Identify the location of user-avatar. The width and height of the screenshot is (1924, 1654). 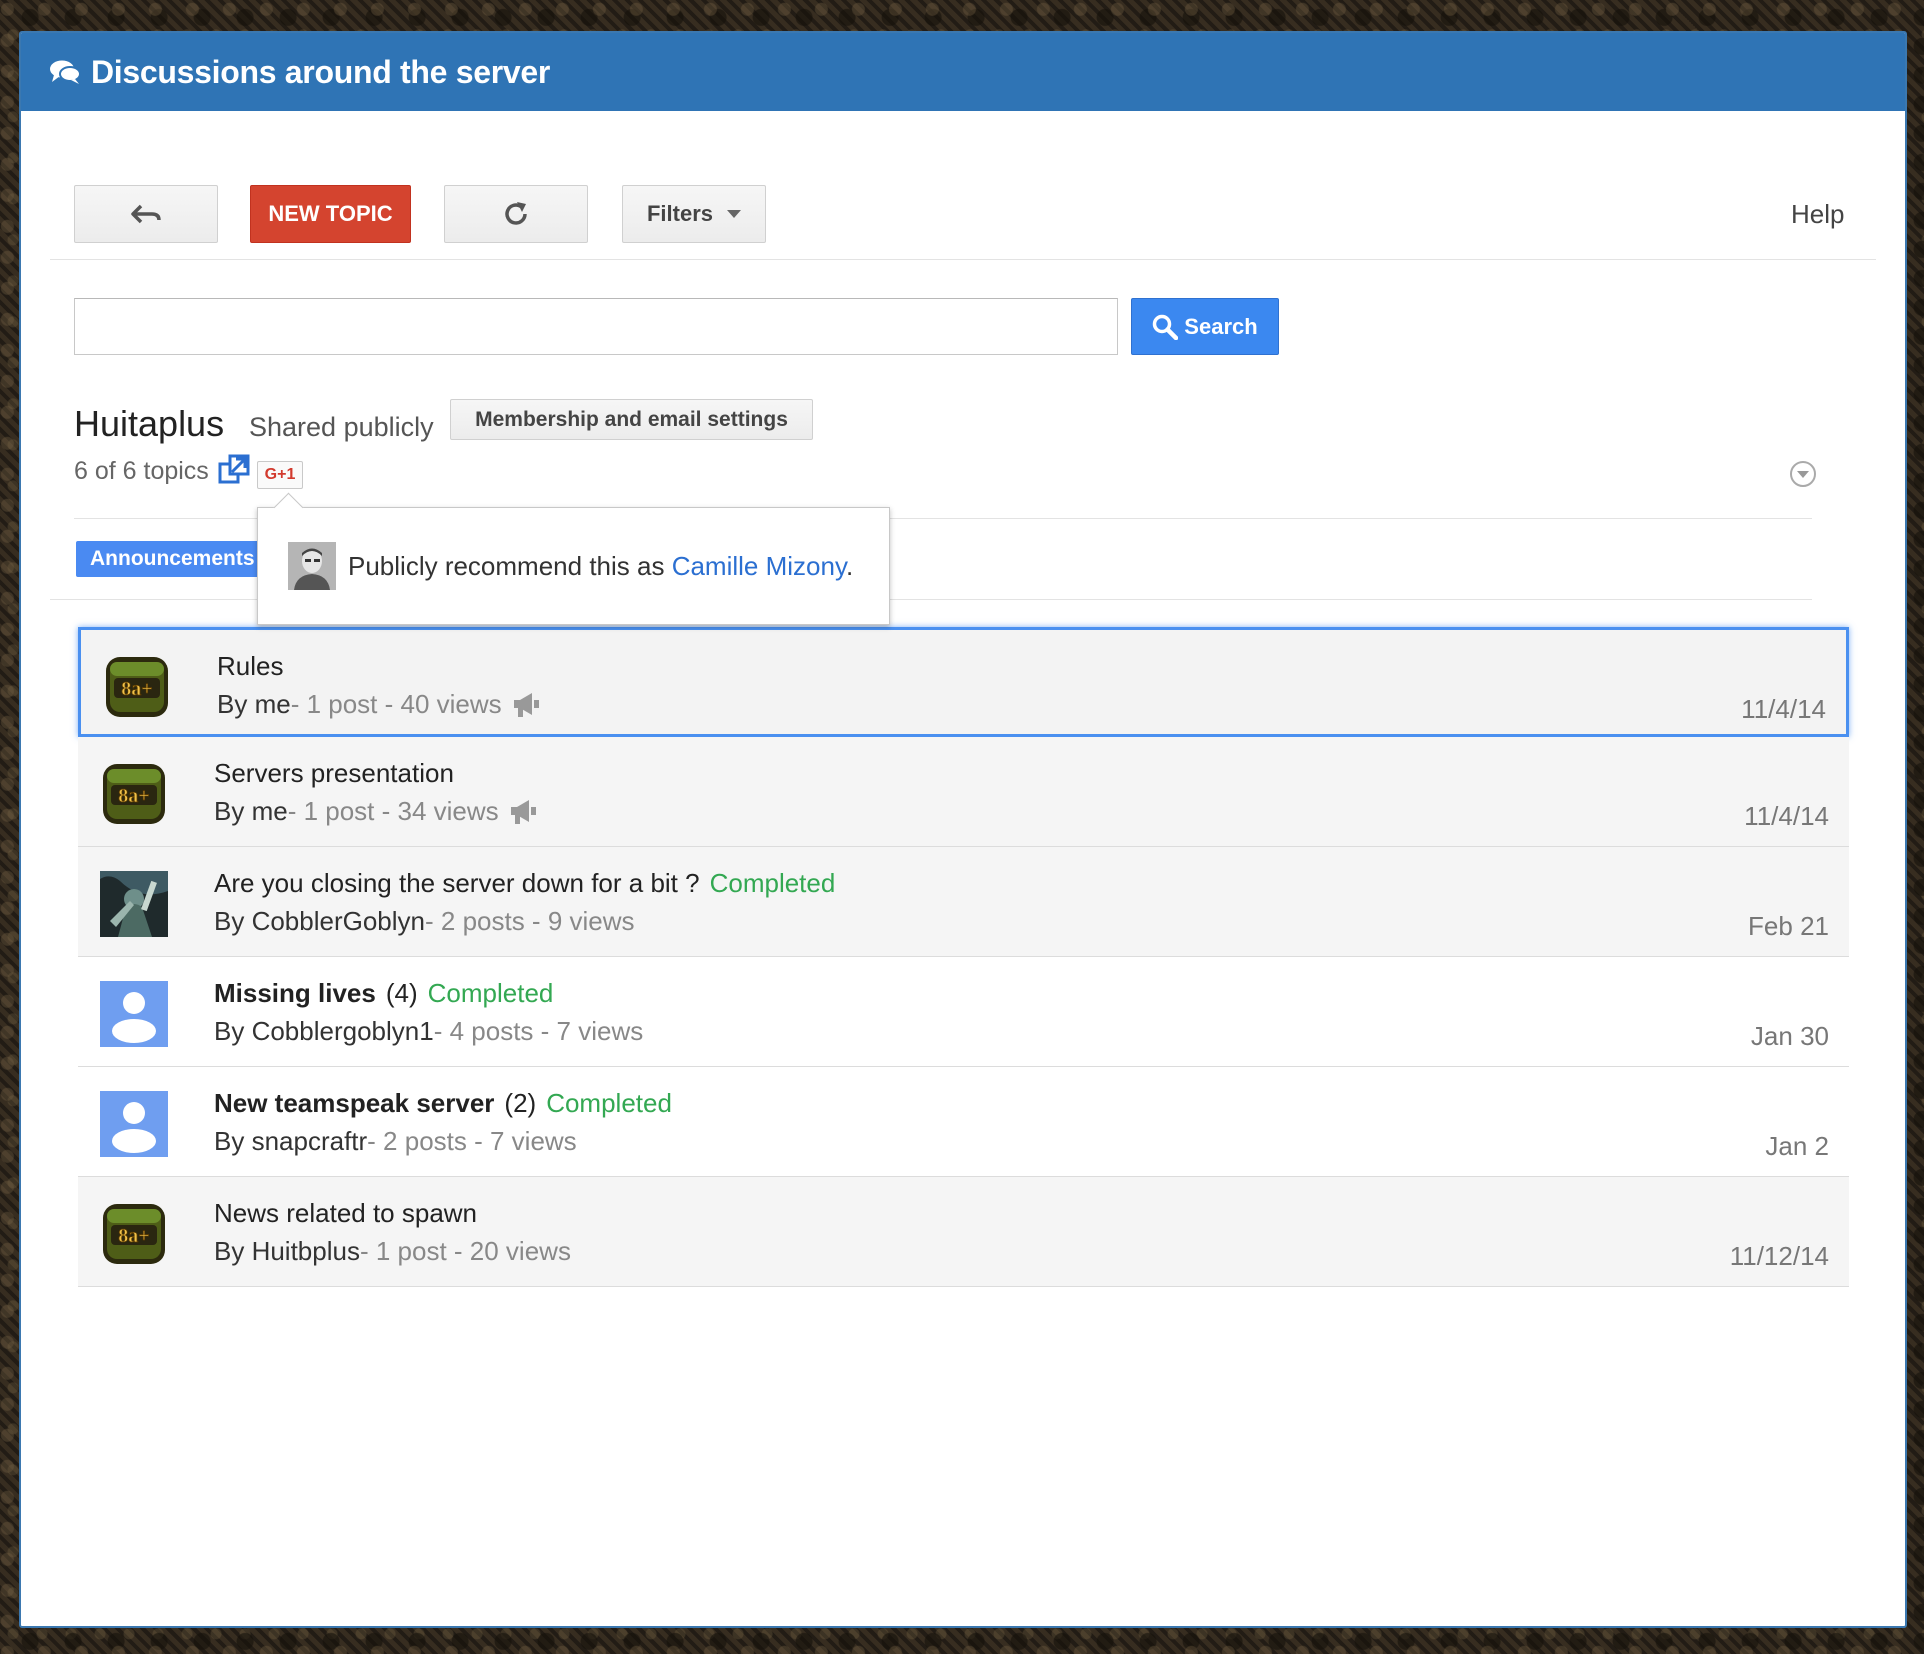
(312, 566).